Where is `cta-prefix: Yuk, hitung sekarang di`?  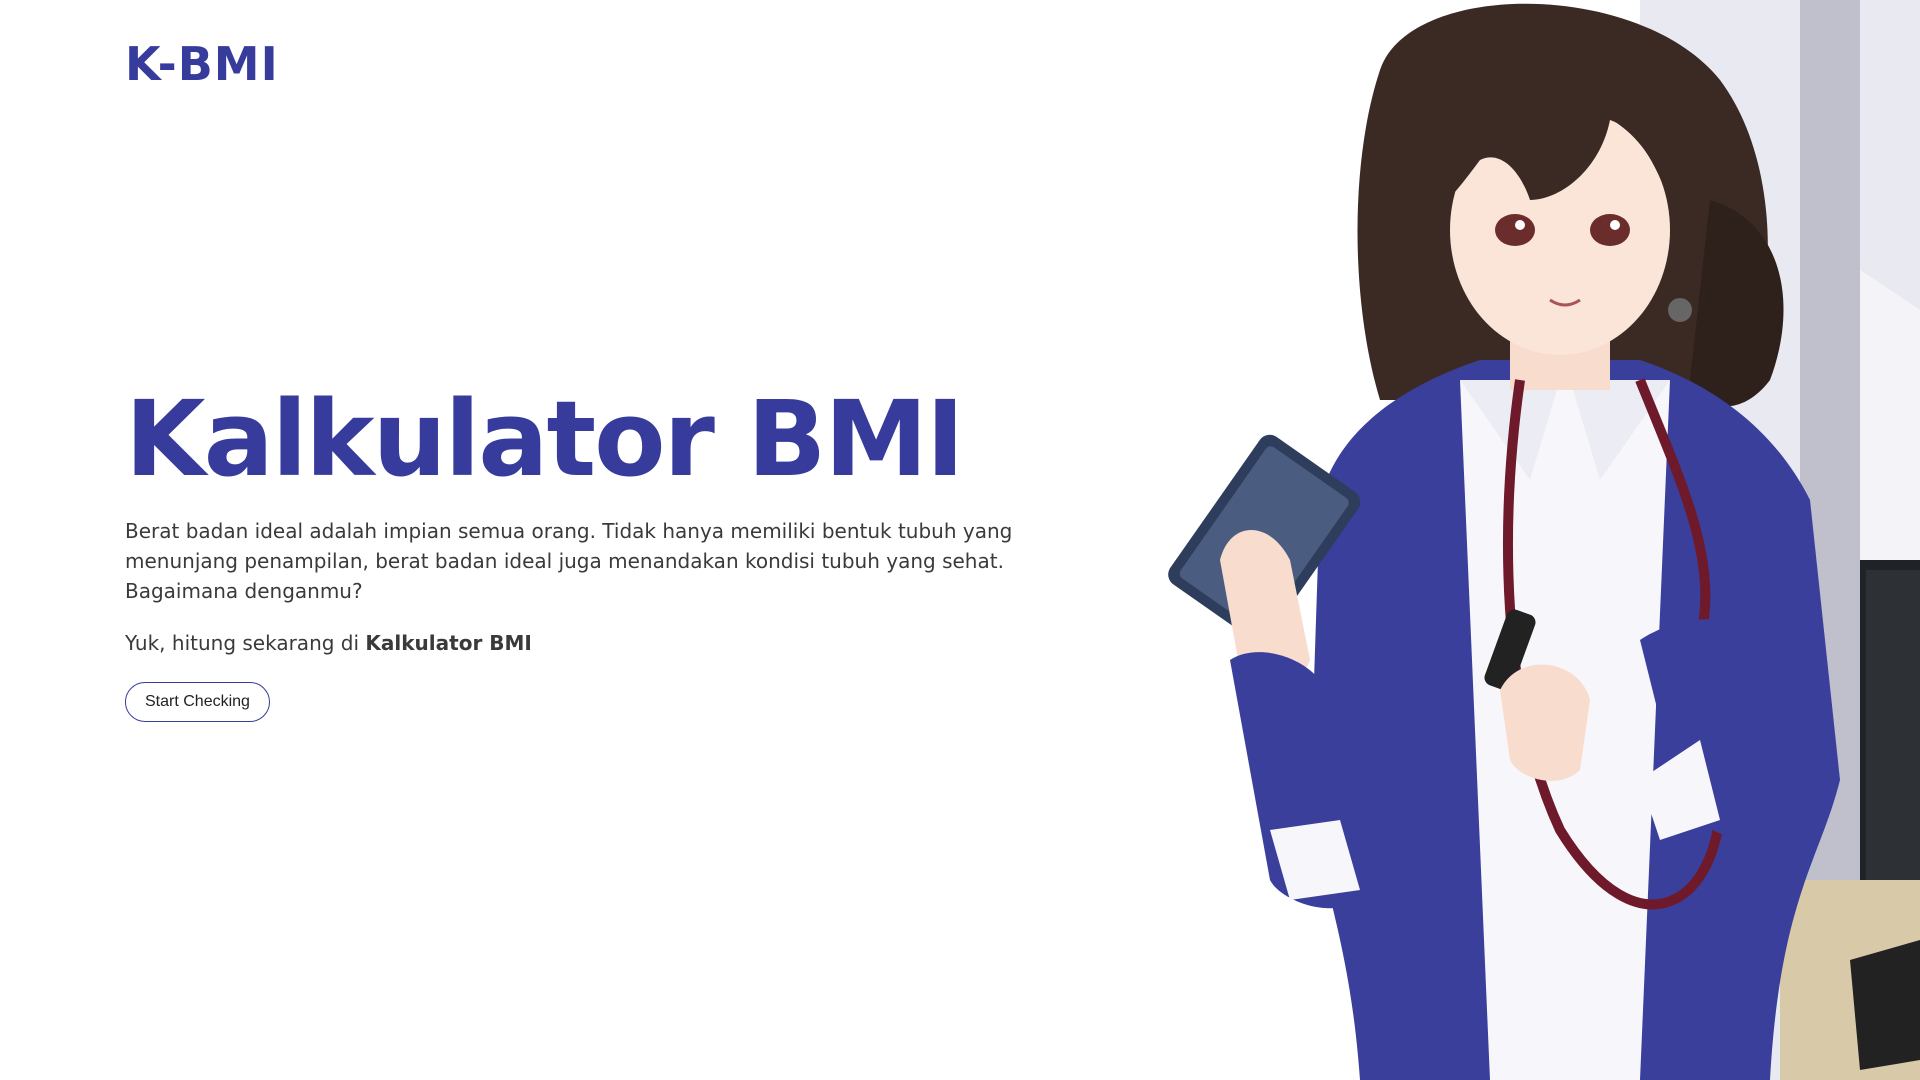
cta-prefix: Yuk, hitung sekarang di is located at coordinates (245, 643).